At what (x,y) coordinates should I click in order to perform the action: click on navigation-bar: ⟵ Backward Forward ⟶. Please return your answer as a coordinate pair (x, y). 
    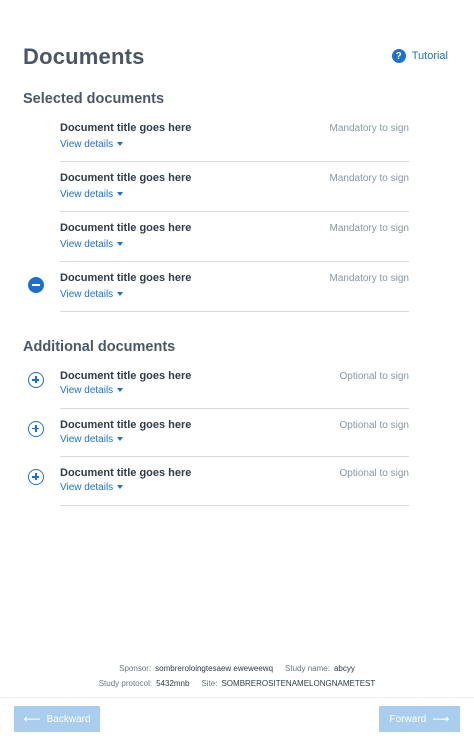
    Looking at the image, I should click on (237, 718).